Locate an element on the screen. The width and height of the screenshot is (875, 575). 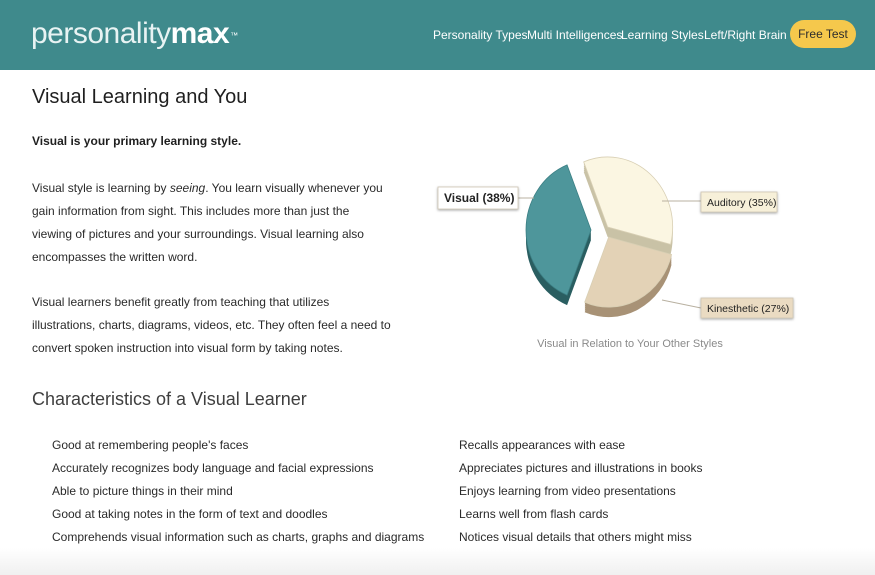
free-test-button: Free Test is located at coordinates (823, 34).